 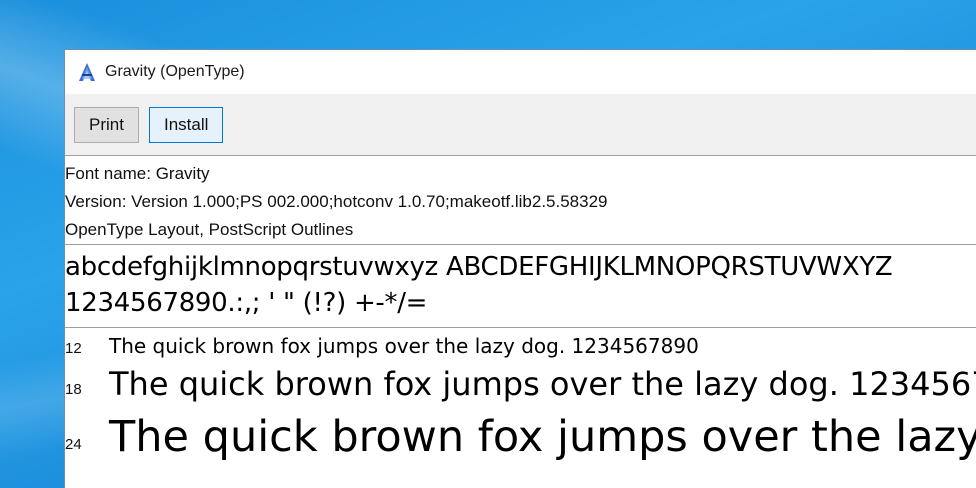 What do you see at coordinates (106, 124) in the screenshot?
I see `print-button: Print` at bounding box center [106, 124].